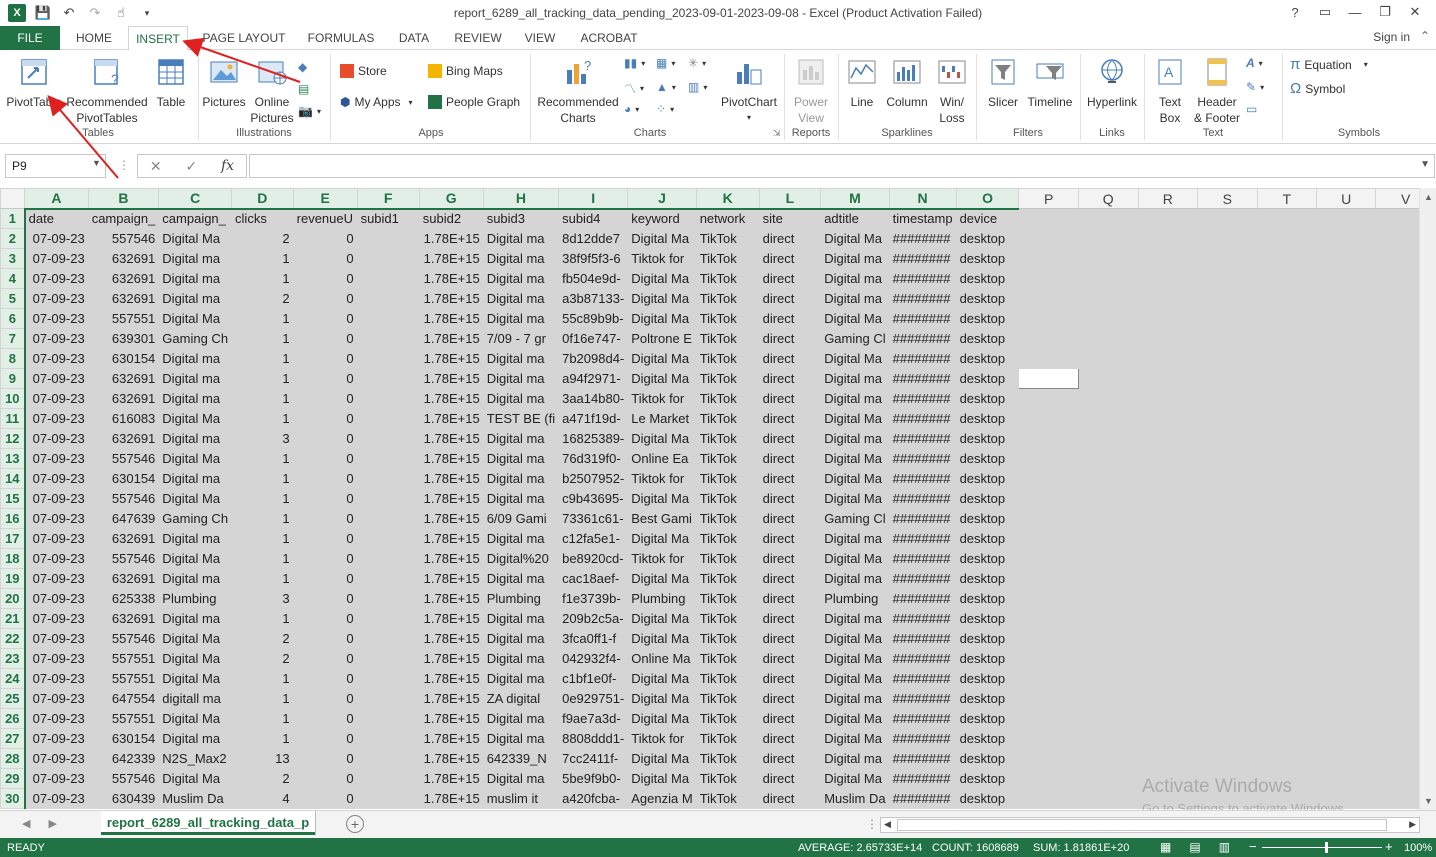  Describe the element at coordinates (521, 218) in the screenshot. I see `cell: subid3` at that location.